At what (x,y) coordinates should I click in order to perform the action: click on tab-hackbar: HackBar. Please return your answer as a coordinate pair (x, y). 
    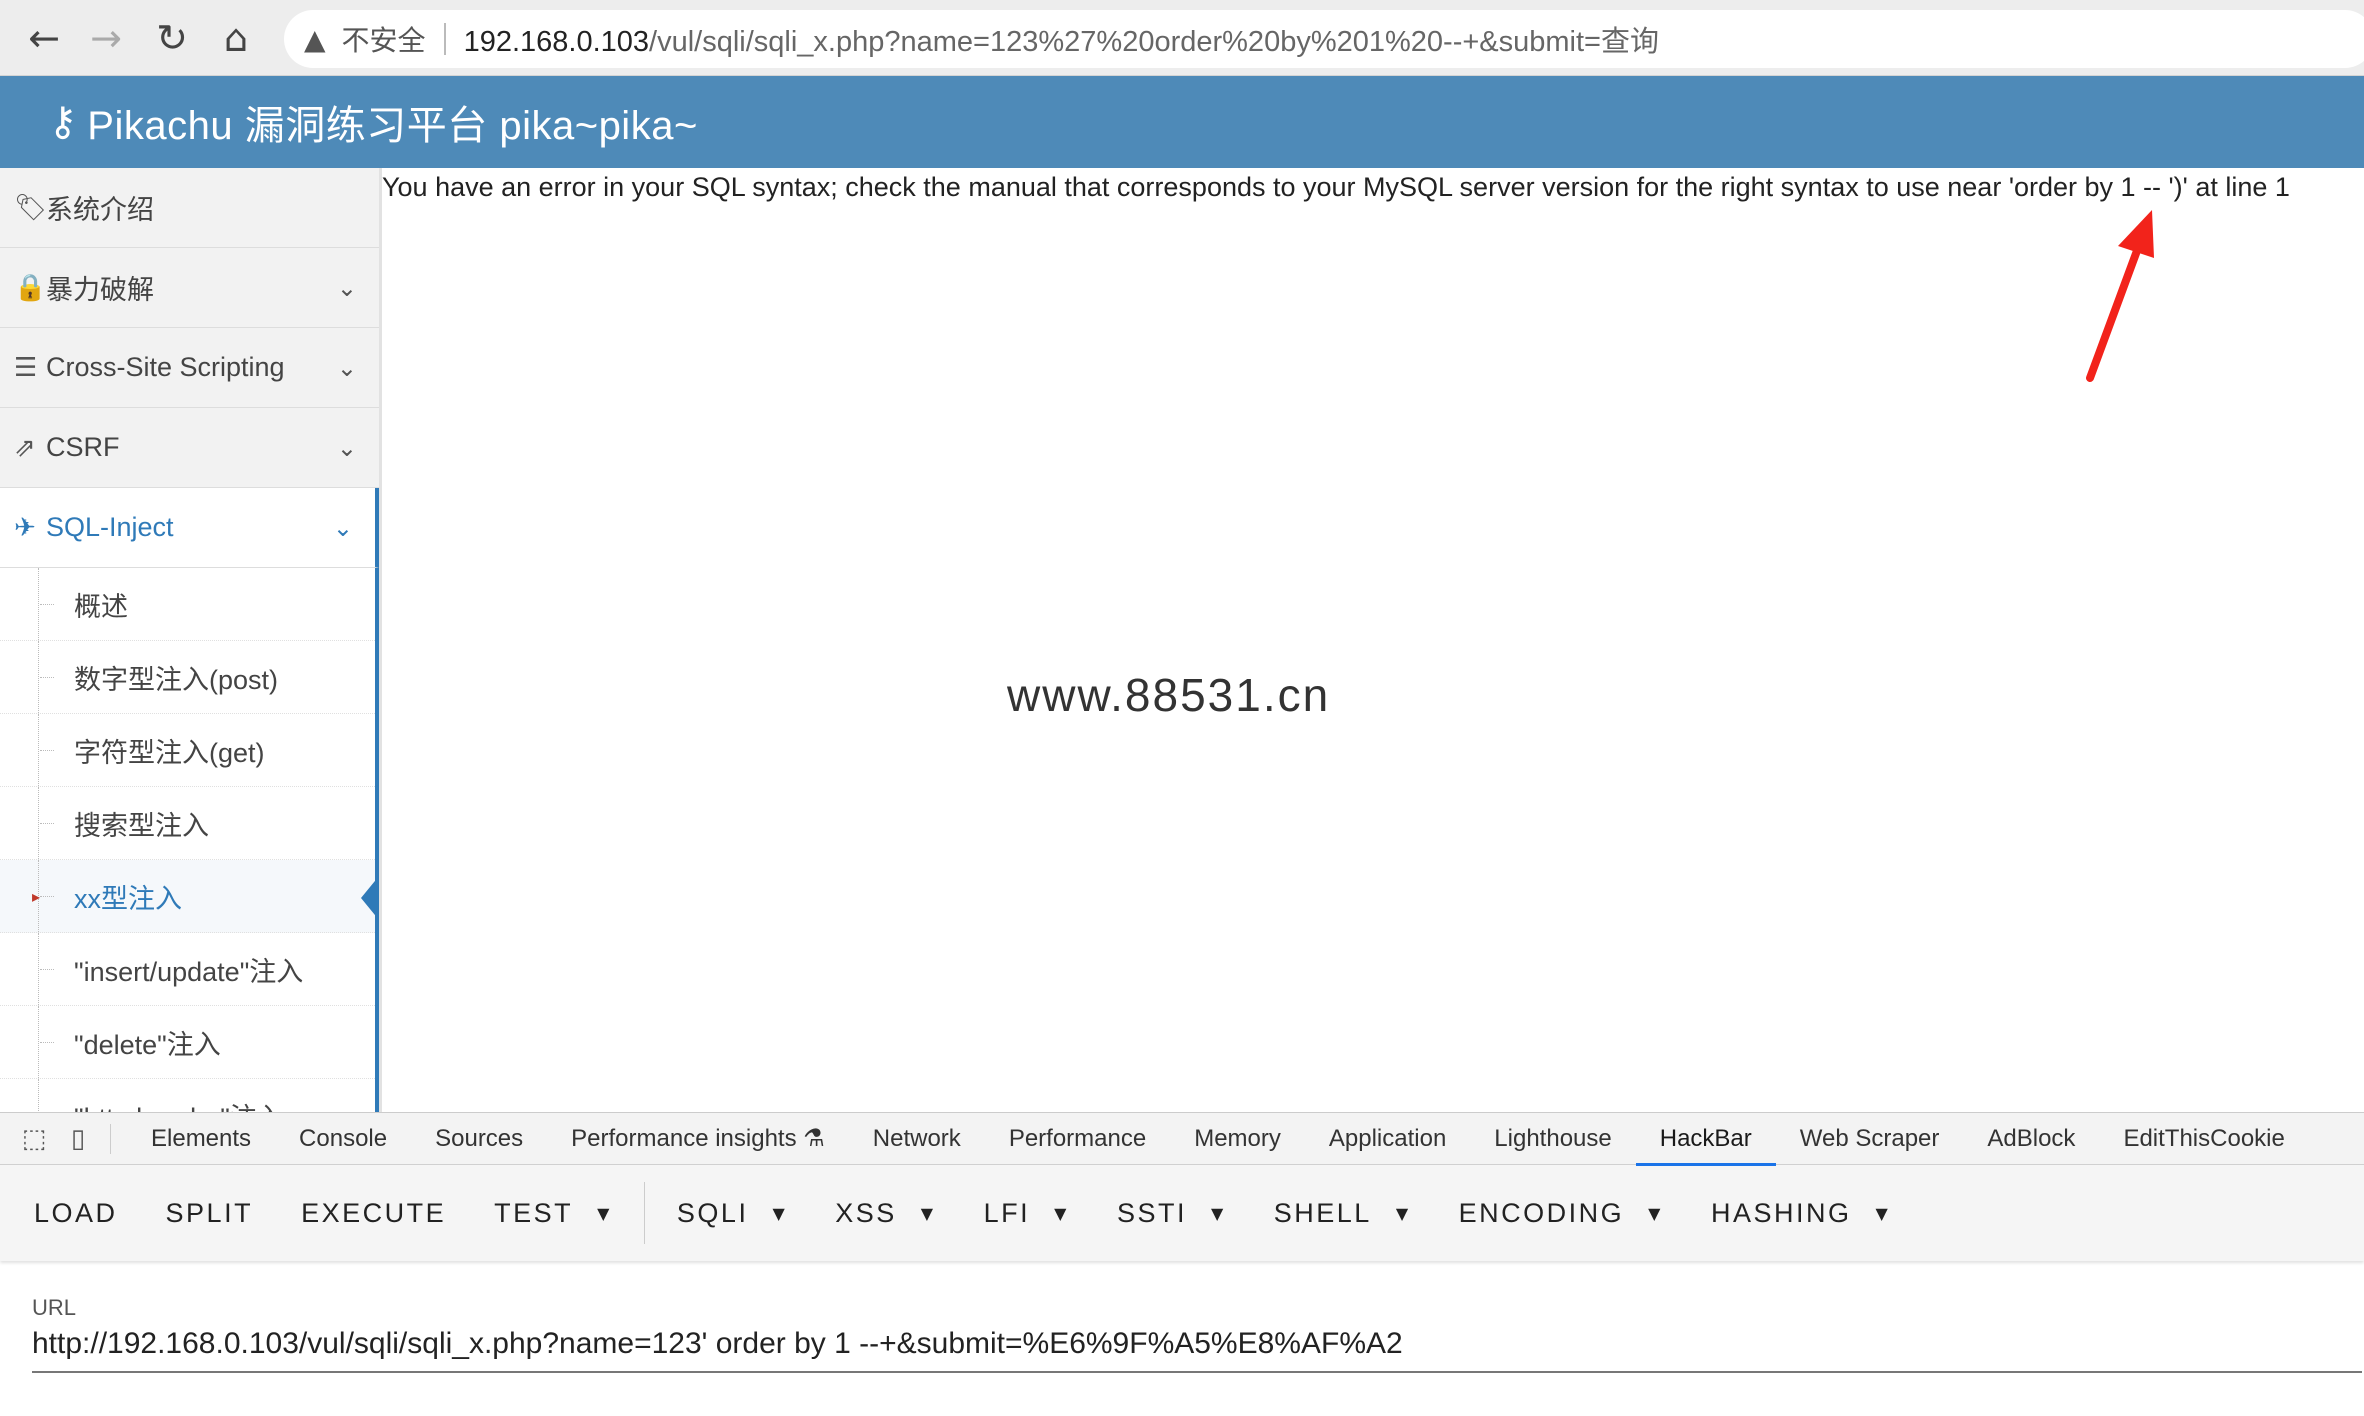
    Looking at the image, I should click on (1705, 1139).